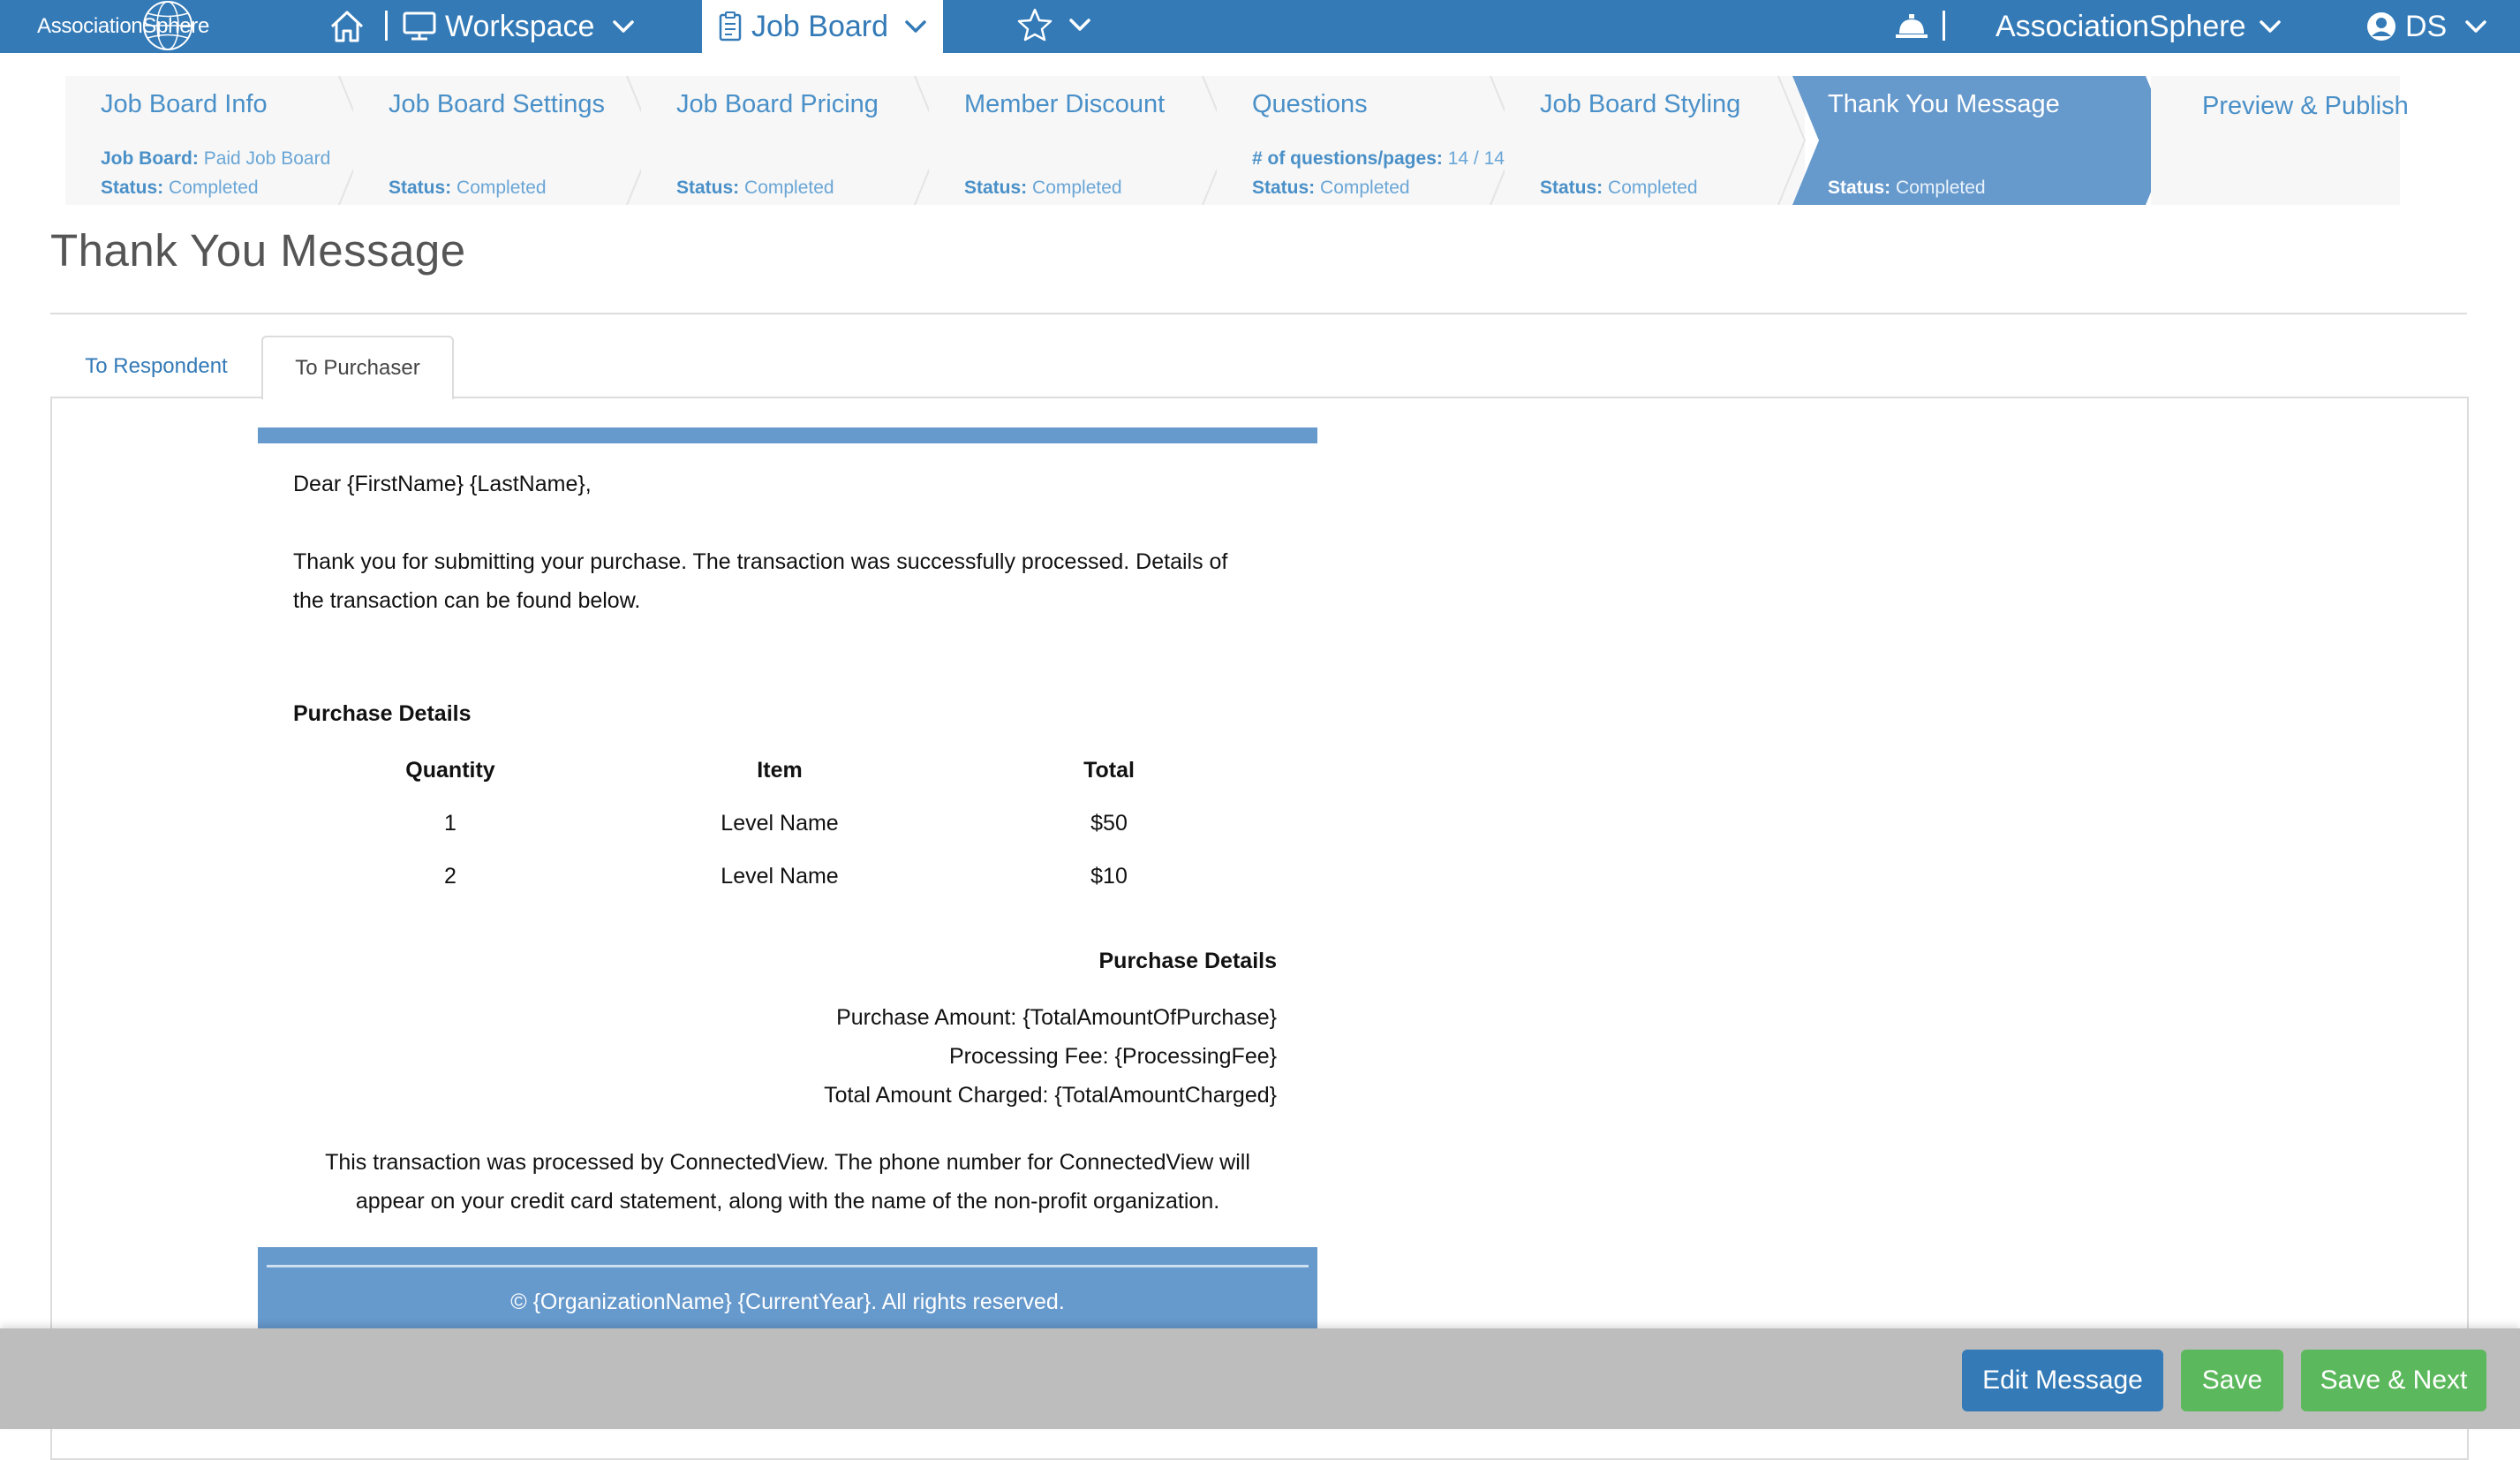  Describe the element at coordinates (1109, 770) in the screenshot. I see `table-header-total: Total` at that location.